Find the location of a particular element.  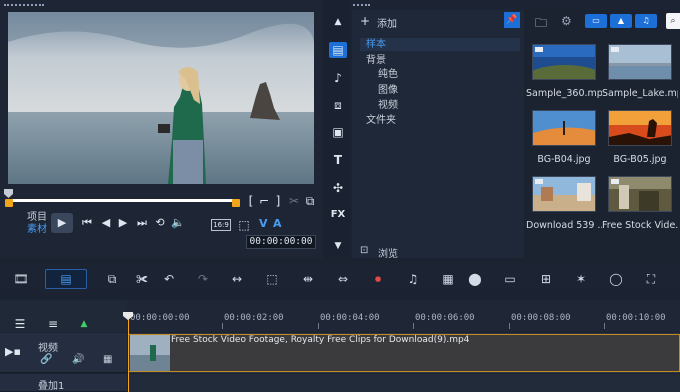

crop-icon: ⬚ is located at coordinates (272, 279).